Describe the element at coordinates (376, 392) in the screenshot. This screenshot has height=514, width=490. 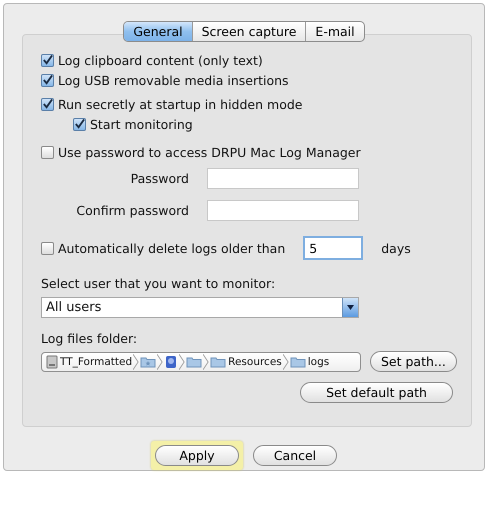
I see `set-default-path-button: Set default path` at that location.